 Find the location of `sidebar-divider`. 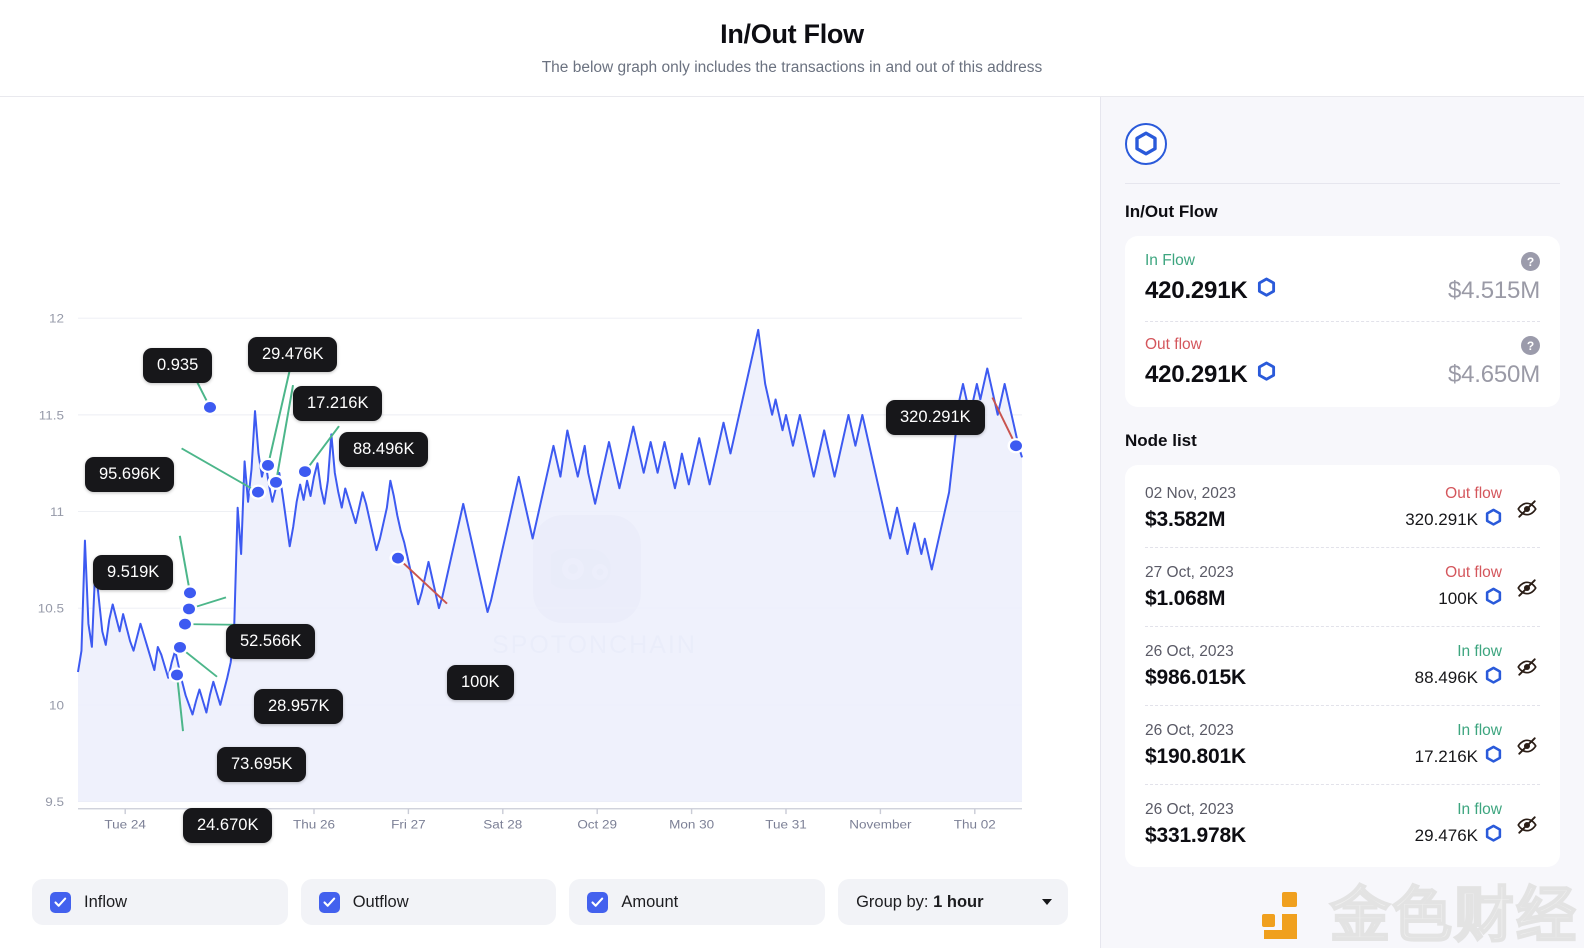

sidebar-divider is located at coordinates (1342, 183).